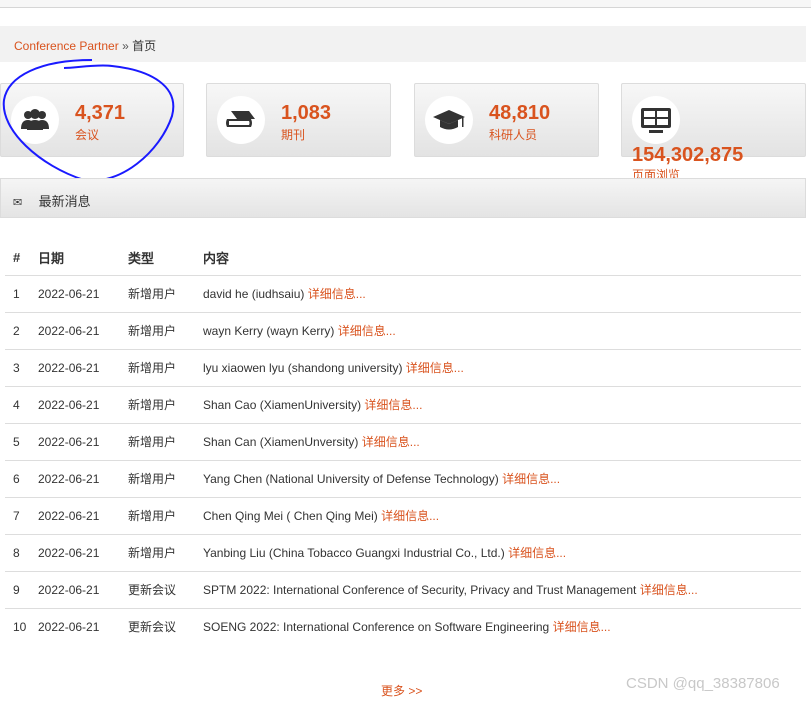 This screenshot has height=701, width=811. What do you see at coordinates (703, 683) in the screenshot?
I see `watermark: CSDN @qq_38387806` at bounding box center [703, 683].